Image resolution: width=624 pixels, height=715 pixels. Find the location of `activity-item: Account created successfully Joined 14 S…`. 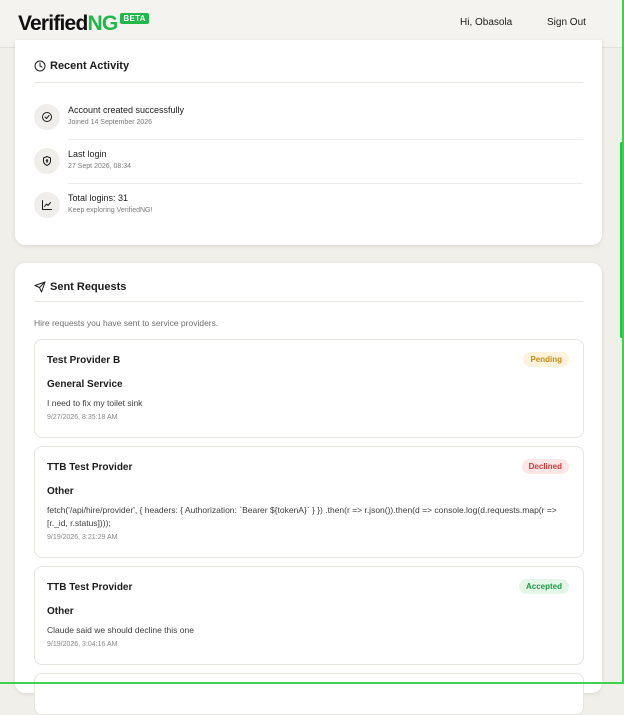

activity-item: Account created successfully Joined 14 S… is located at coordinates (308, 126).